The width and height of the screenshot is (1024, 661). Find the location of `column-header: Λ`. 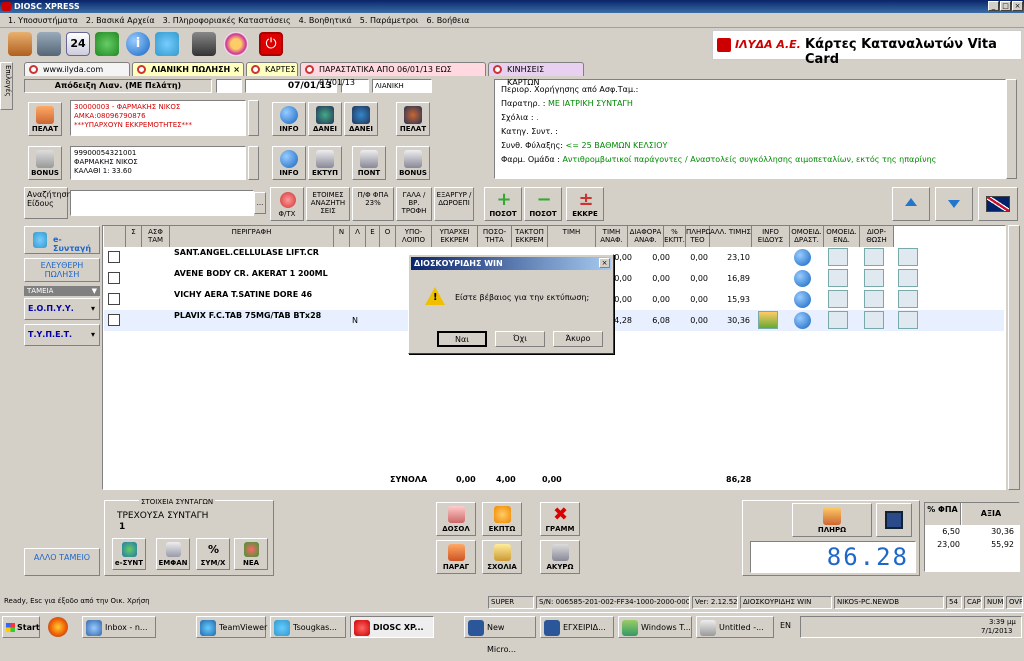

column-header: Λ is located at coordinates (358, 237).